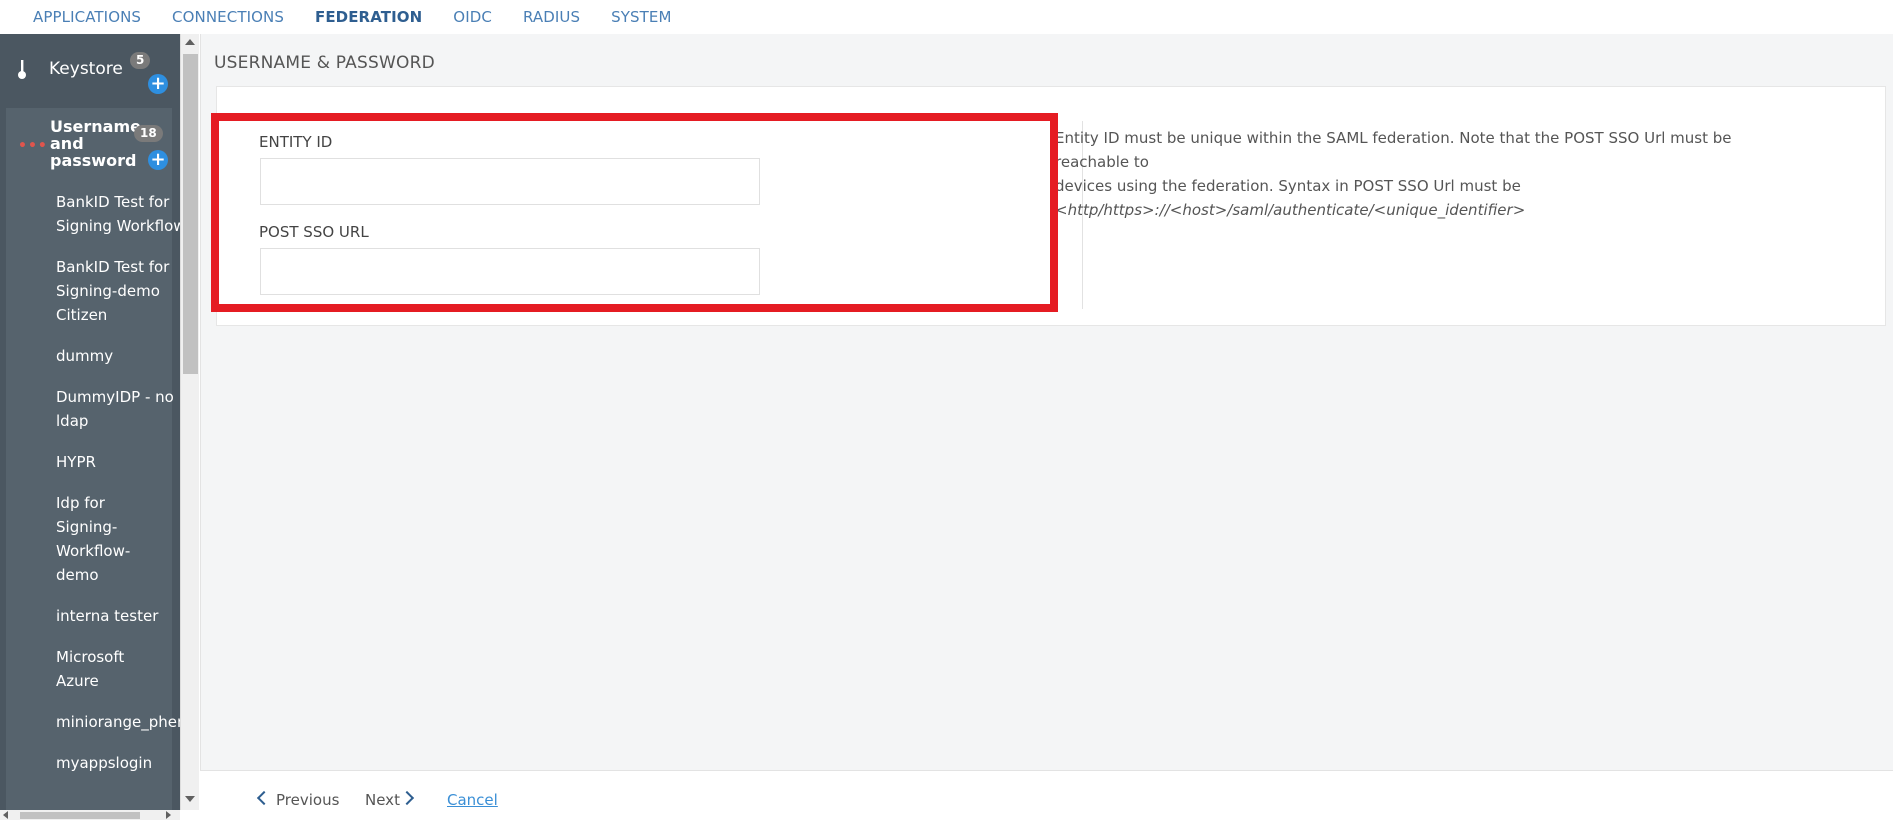 Image resolution: width=1893 pixels, height=820 pixels. What do you see at coordinates (86, 69) in the screenshot?
I see `sidebar-item-label: Keystore` at bounding box center [86, 69].